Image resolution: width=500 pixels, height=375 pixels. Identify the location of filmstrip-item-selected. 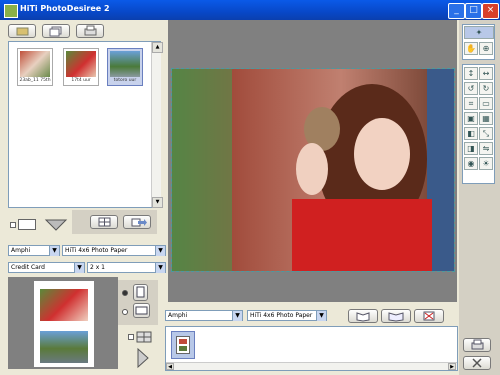
(183, 345).